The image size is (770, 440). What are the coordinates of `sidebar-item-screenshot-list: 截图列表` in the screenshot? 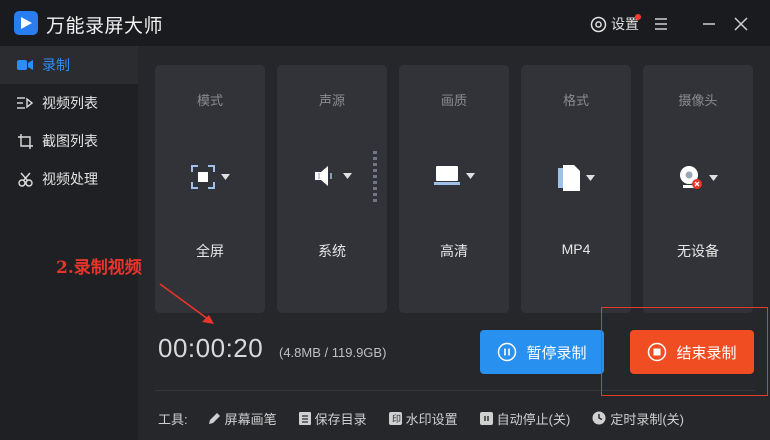 It's located at (69, 141).